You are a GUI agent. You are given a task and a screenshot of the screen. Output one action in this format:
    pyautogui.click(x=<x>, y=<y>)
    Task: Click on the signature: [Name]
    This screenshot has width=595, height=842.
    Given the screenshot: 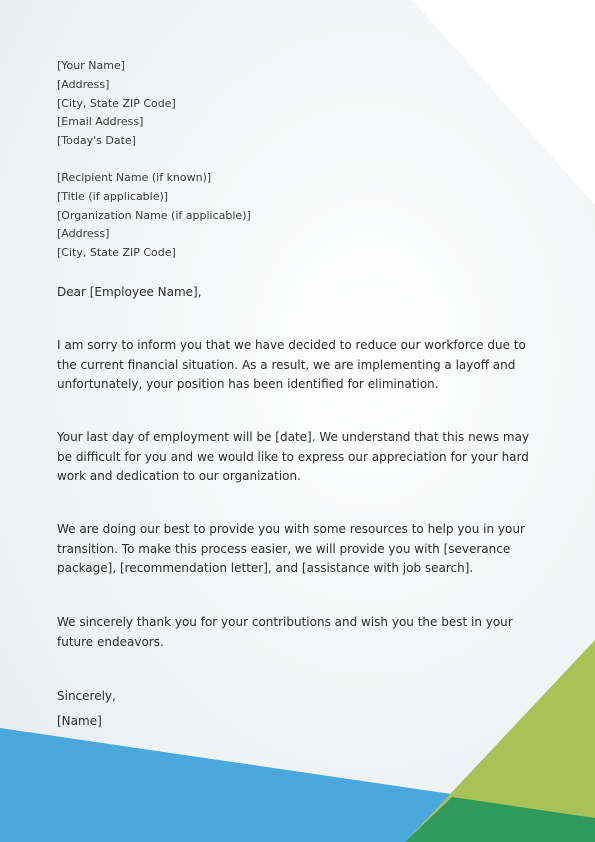 What is the action you would take?
    pyautogui.click(x=79, y=721)
    